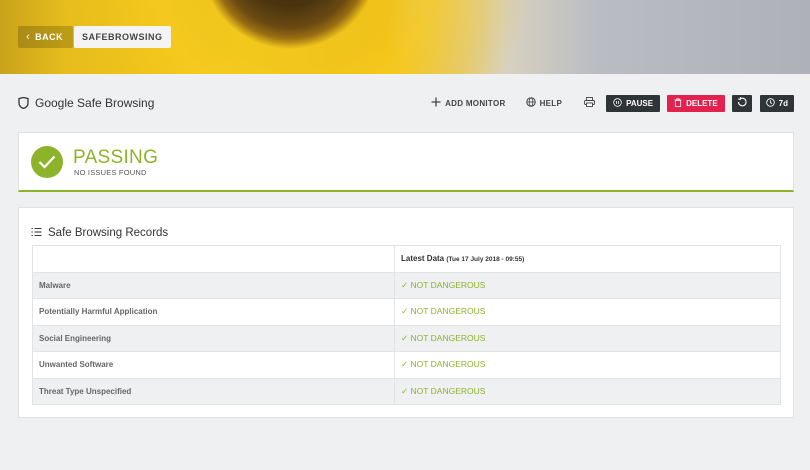 The width and height of the screenshot is (810, 470). I want to click on table-row: Social Engineering ✓ NOT DANGEROUS, so click(406, 338).